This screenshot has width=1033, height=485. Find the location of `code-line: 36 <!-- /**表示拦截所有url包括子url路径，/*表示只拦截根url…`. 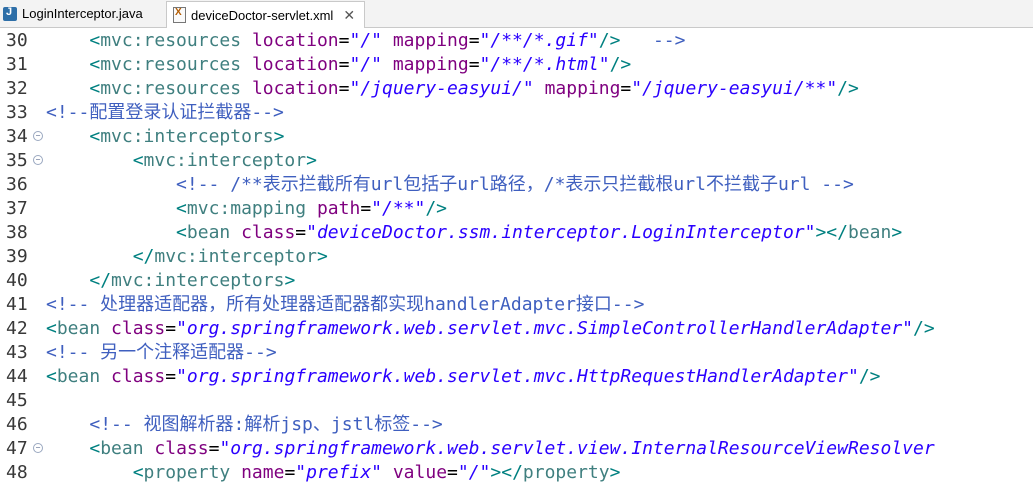

code-line: 36 <!-- /**表示拦截所有url包括子url路径，/*表示只拦截根url… is located at coordinates (516, 185).